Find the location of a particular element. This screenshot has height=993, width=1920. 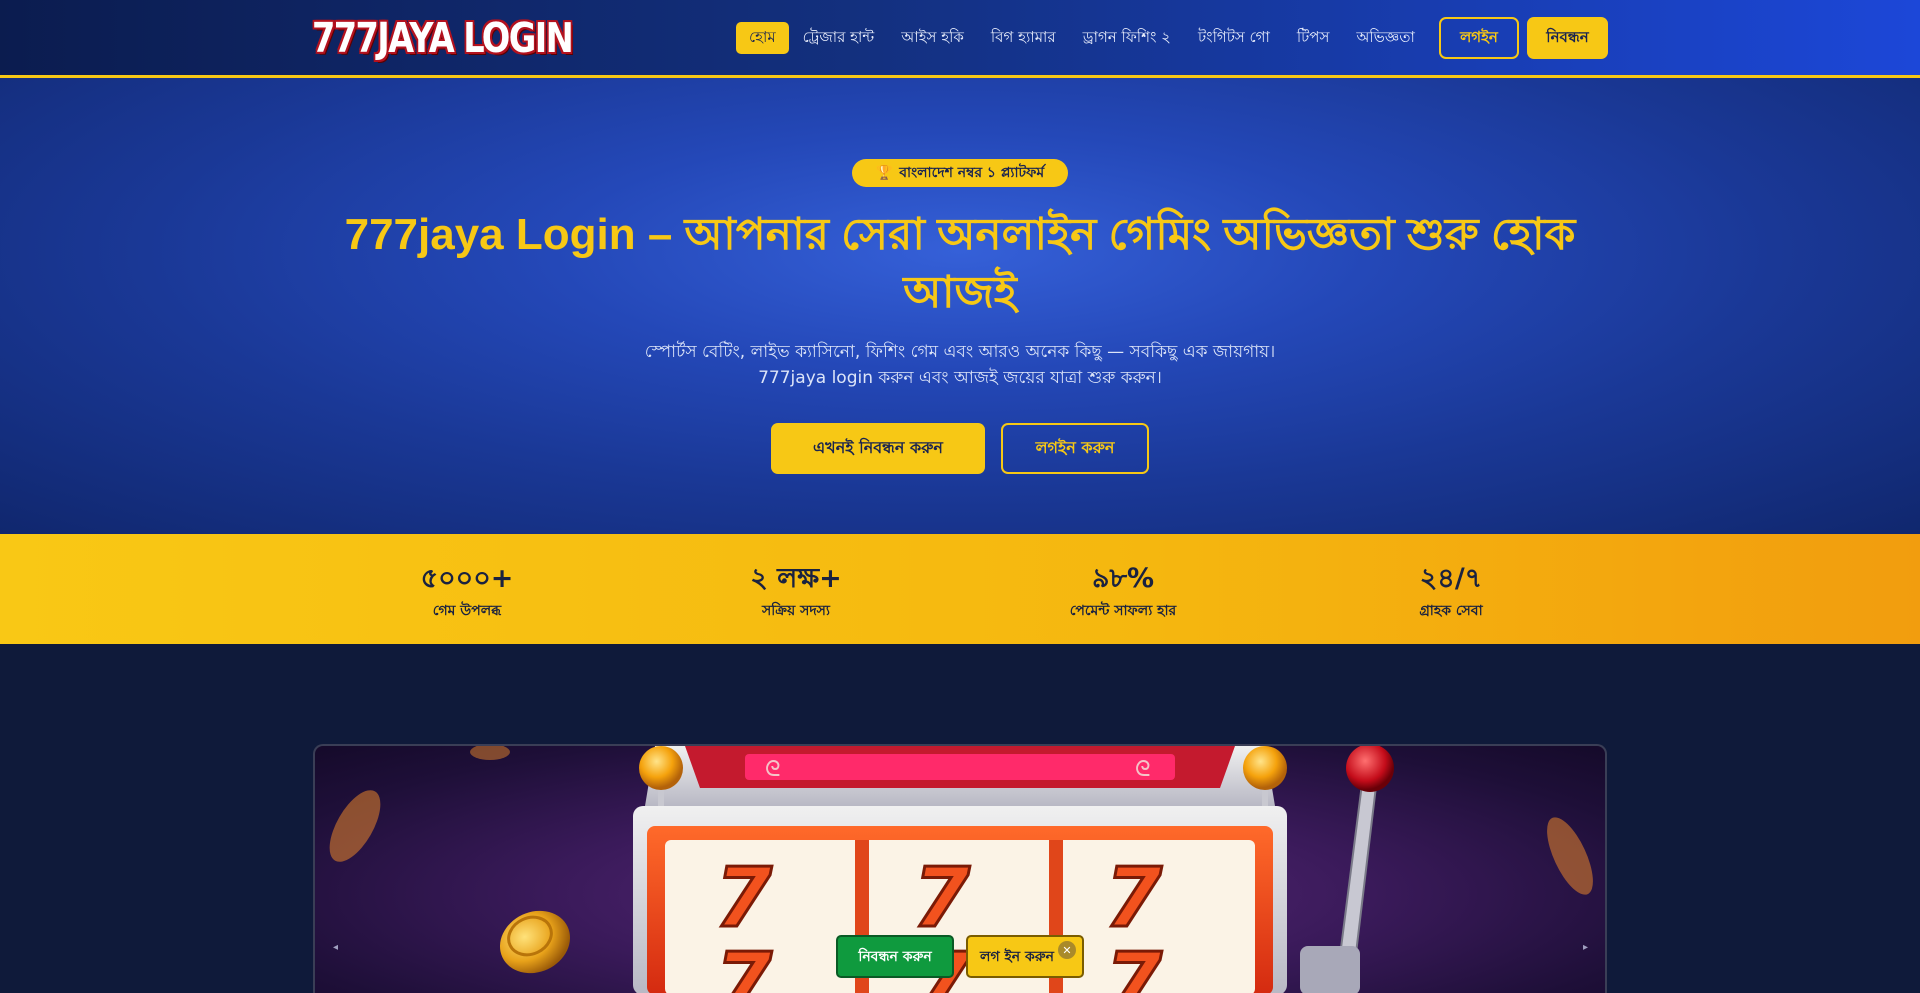

nav-item-tongits-go: টংগিটস গো is located at coordinates (1234, 38).